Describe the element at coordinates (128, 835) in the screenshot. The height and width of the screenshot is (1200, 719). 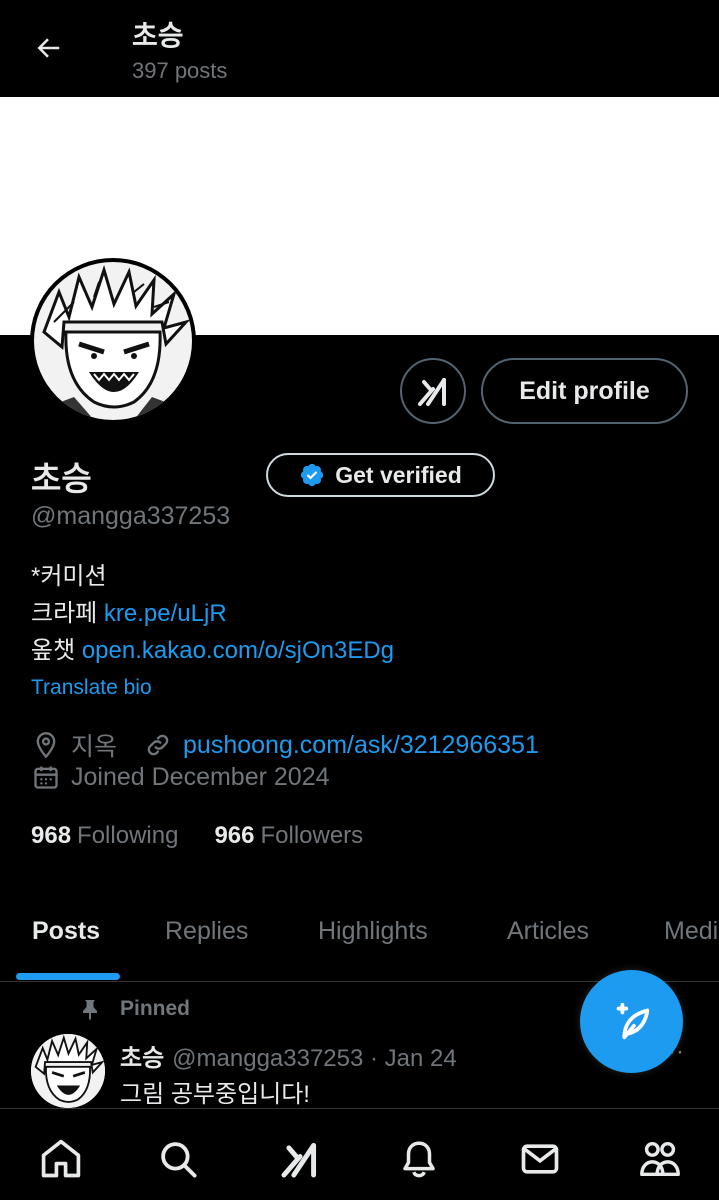
I see `following-label: Following` at that location.